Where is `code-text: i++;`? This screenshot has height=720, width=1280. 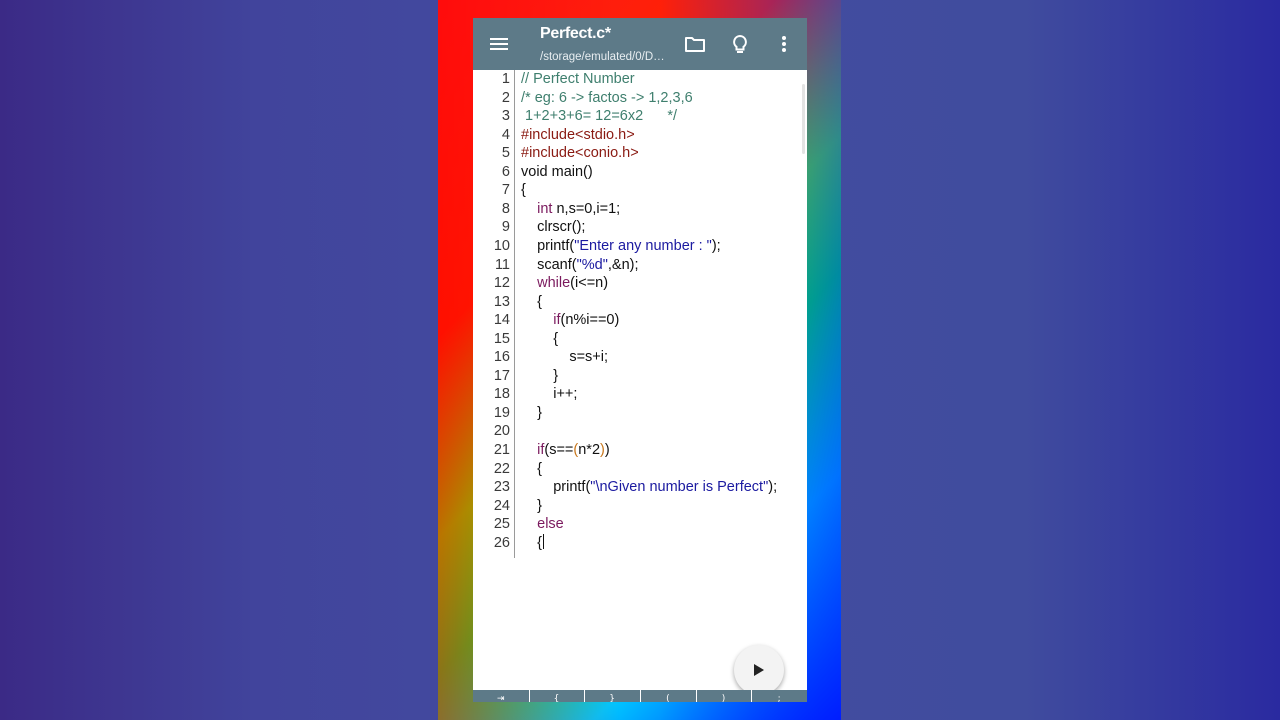 code-text: i++; is located at coordinates (549, 394).